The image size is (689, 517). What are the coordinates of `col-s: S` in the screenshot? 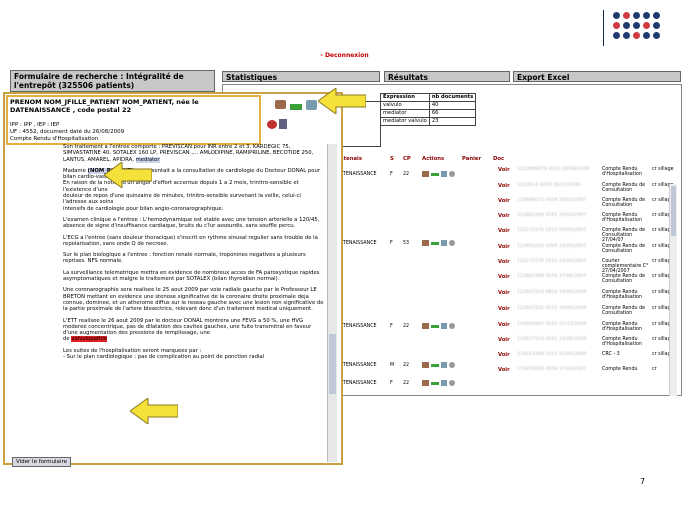 It's located at (392, 159).